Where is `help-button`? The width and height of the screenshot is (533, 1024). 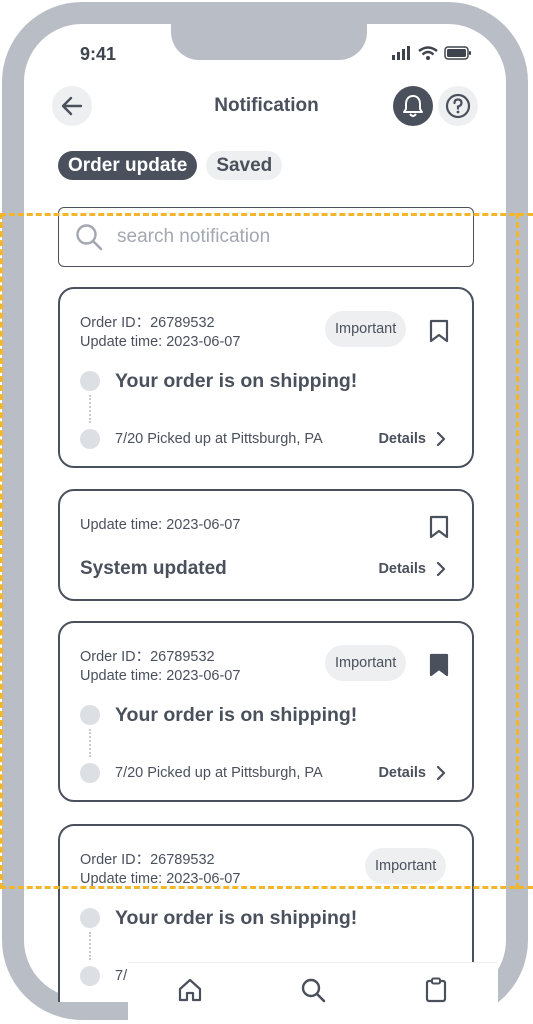
help-button is located at coordinates (458, 106).